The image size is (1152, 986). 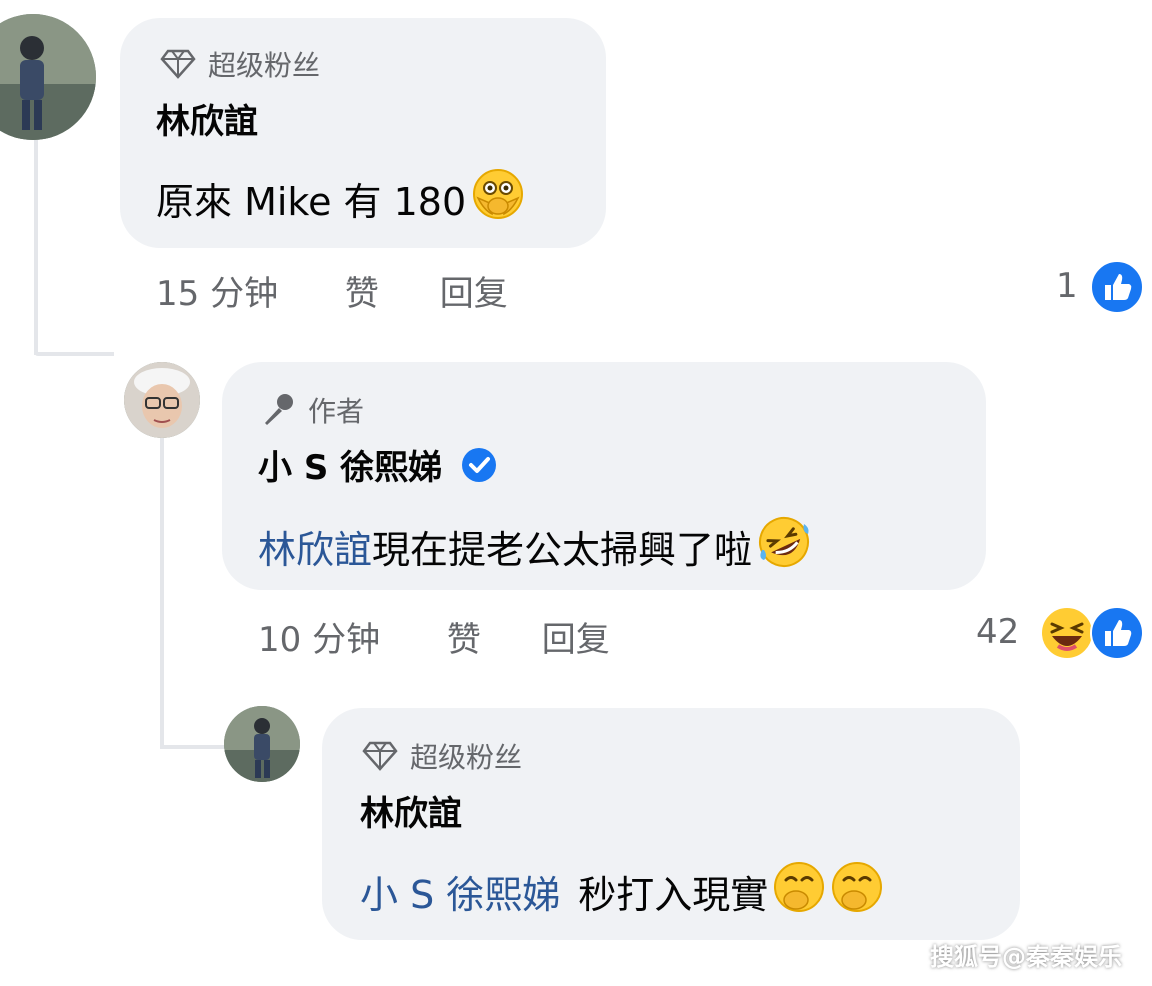 I want to click on reaction-count: 42, so click(x=998, y=632).